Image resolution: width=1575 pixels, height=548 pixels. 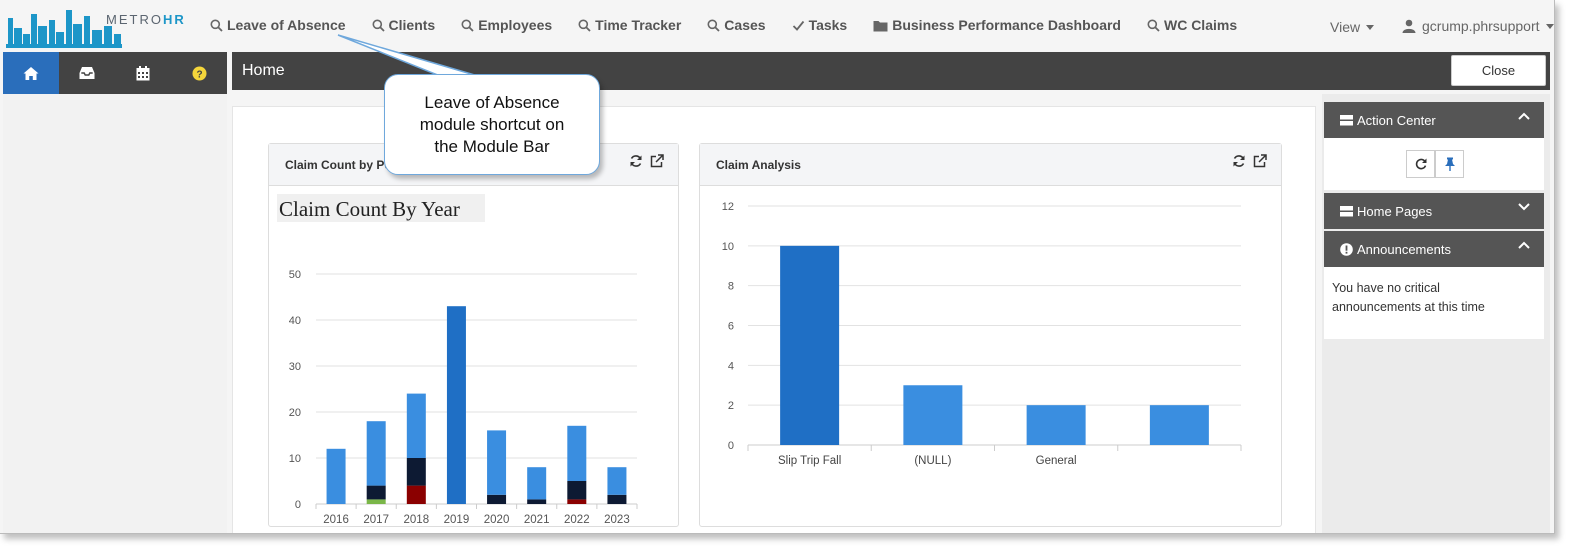 I want to click on pin-icon, so click(x=1449, y=164).